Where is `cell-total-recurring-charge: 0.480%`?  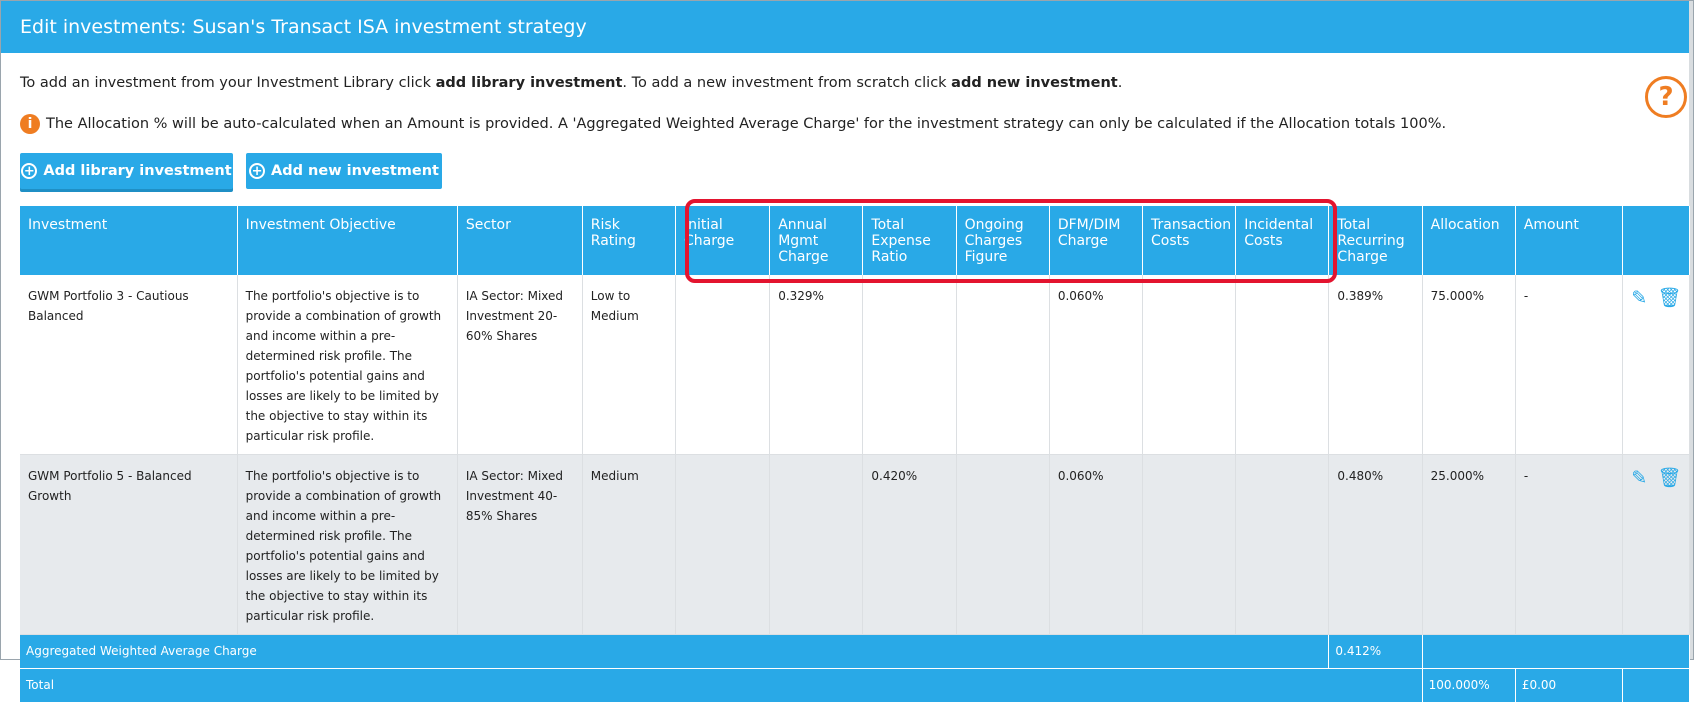 cell-total-recurring-charge: 0.480% is located at coordinates (1375, 544).